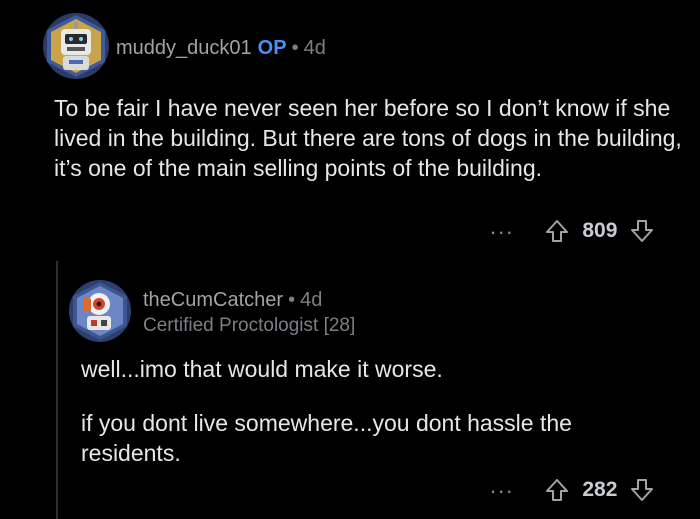  I want to click on op-author-line: muddy_duck01 OP • 4d, so click(221, 48).